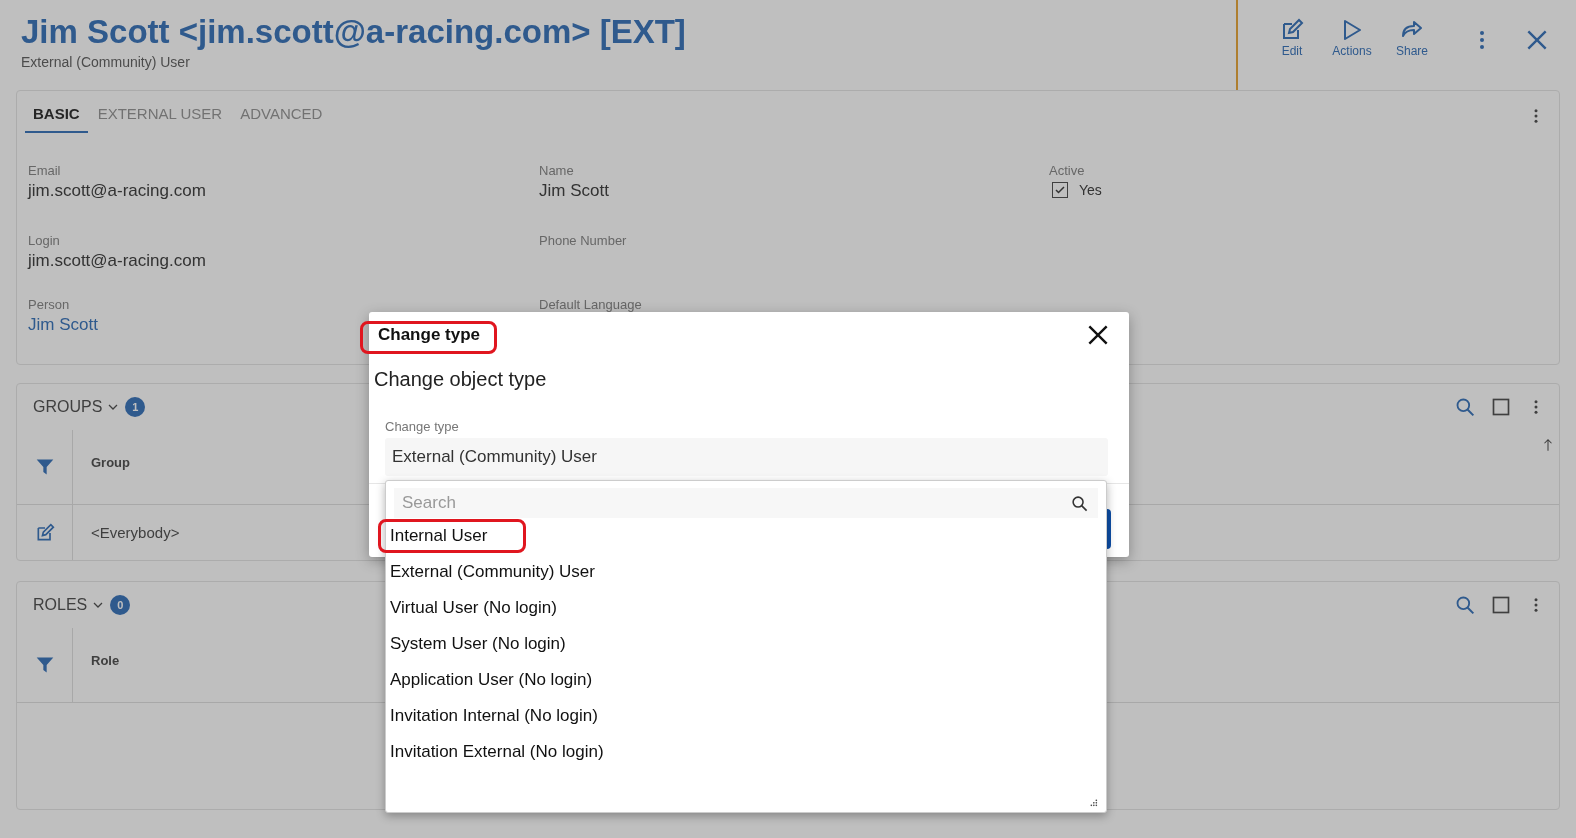  I want to click on dropdown-option: Application User (No login), so click(491, 680).